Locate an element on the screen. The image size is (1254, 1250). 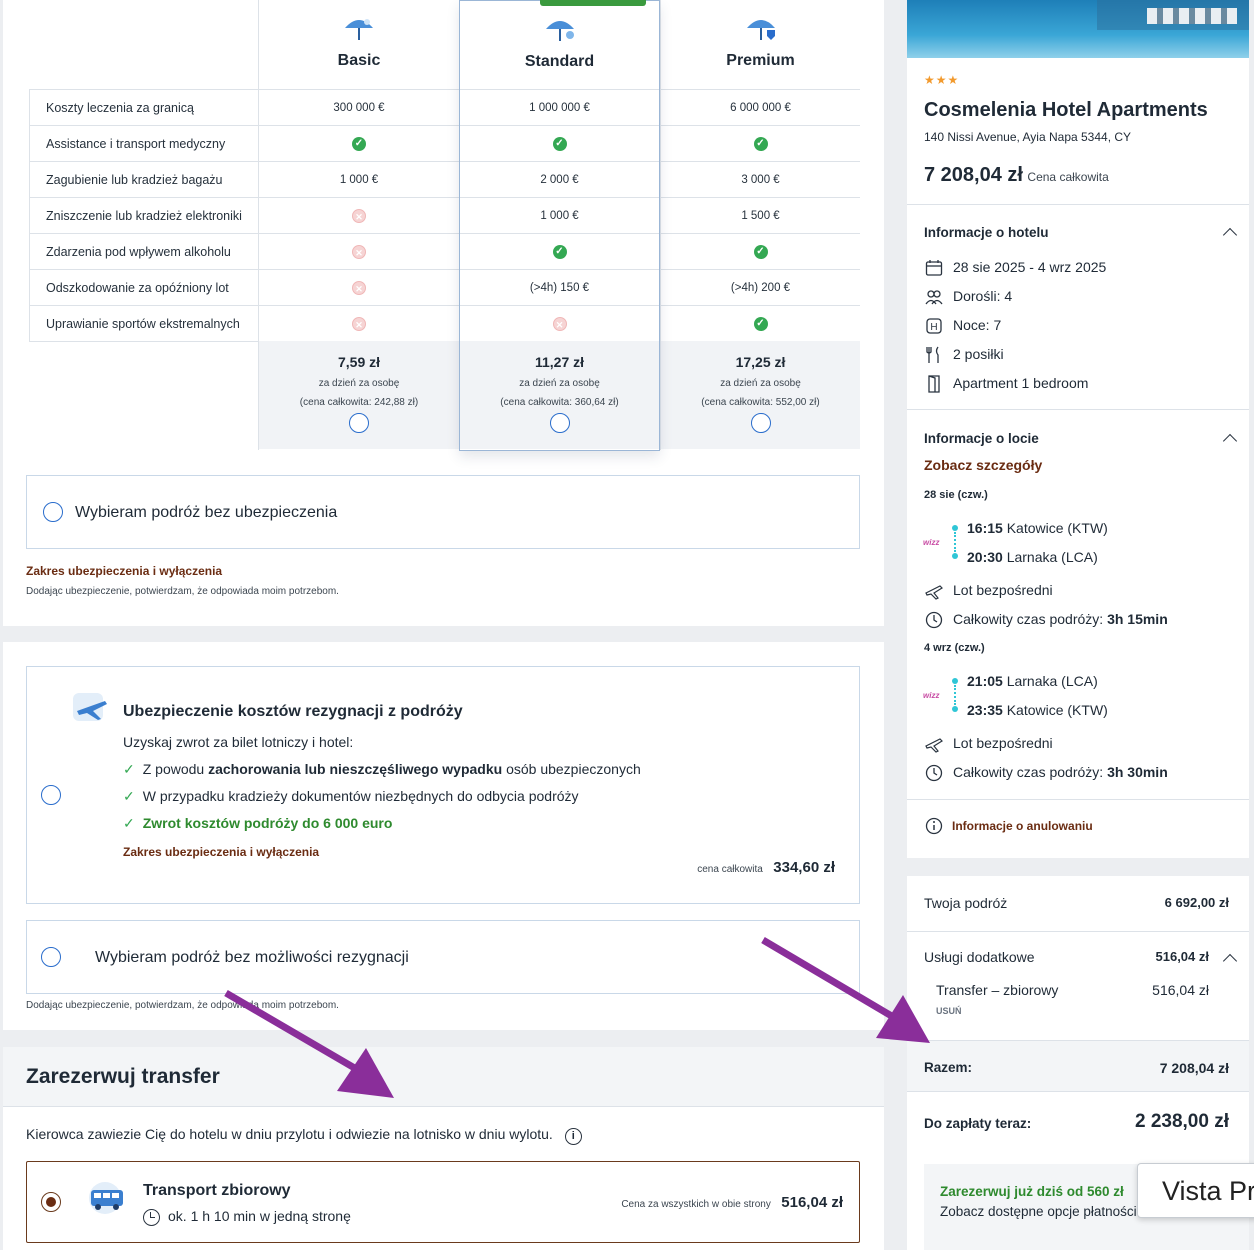
flight-time: 20:30 is located at coordinates (985, 557).